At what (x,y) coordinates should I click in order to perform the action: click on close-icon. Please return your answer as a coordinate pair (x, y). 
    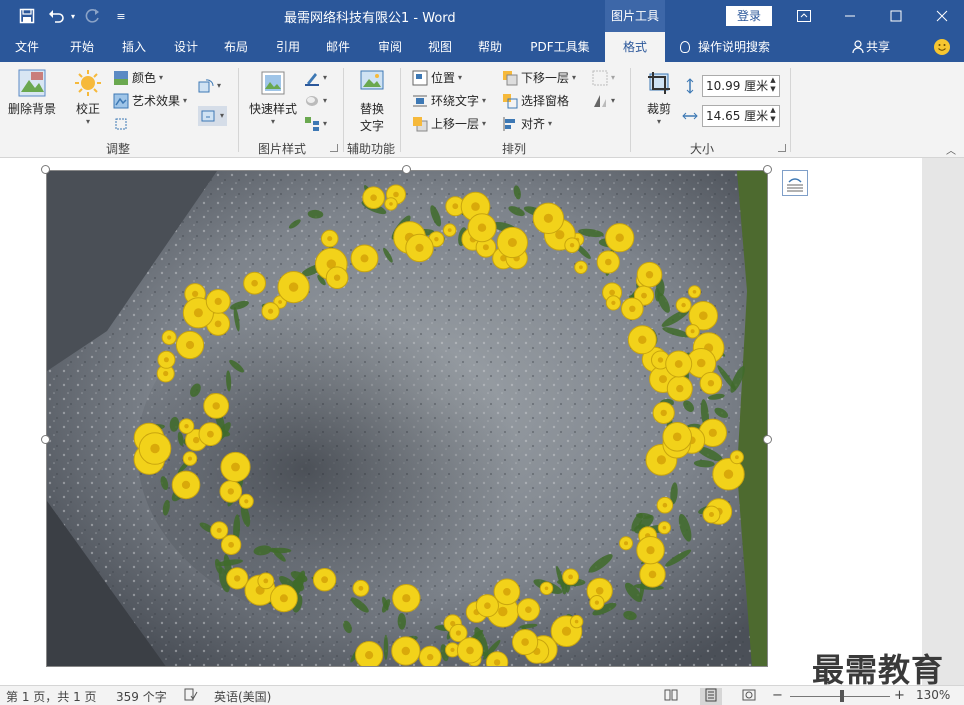
    Looking at the image, I should click on (942, 16).